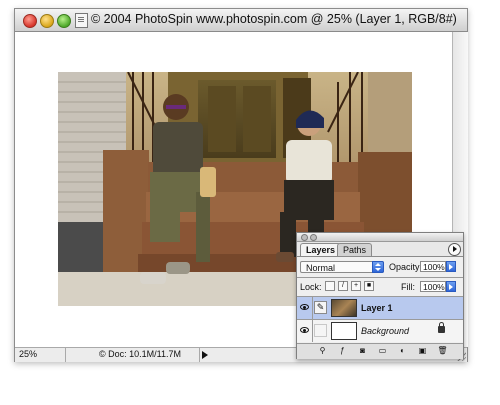 Image resolution: width=500 pixels, height=405 pixels. Describe the element at coordinates (343, 286) in the screenshot. I see `lock-image-pixels-icon: /` at that location.